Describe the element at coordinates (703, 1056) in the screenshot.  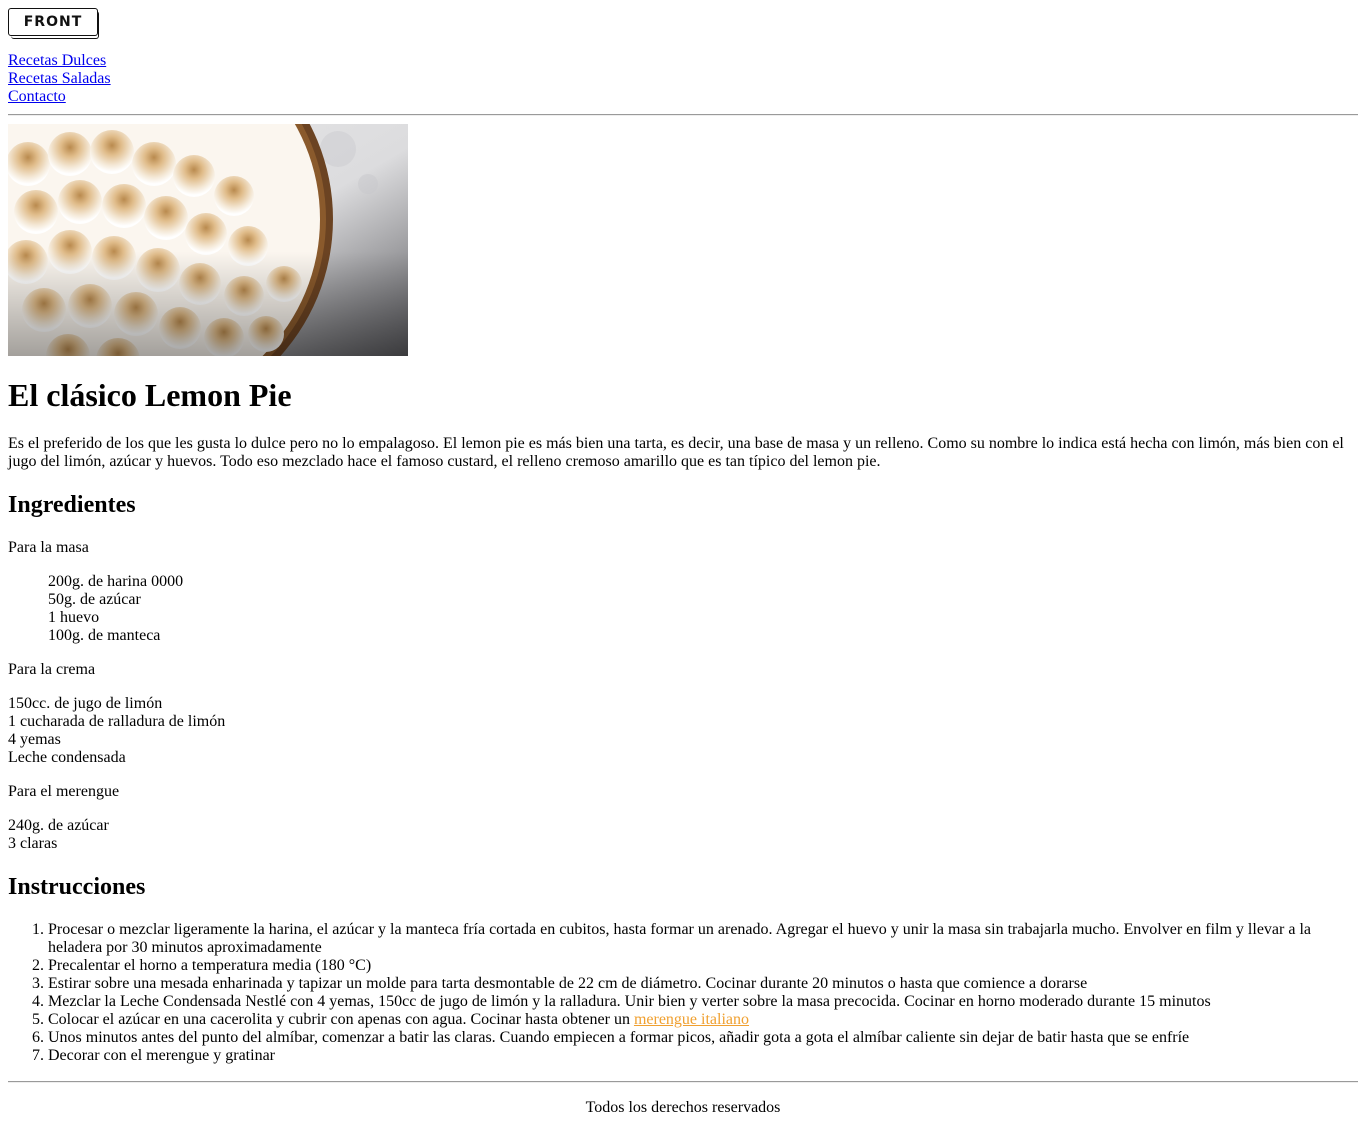
I see `instruction-step: Decorar con el merengue y gratinar` at that location.